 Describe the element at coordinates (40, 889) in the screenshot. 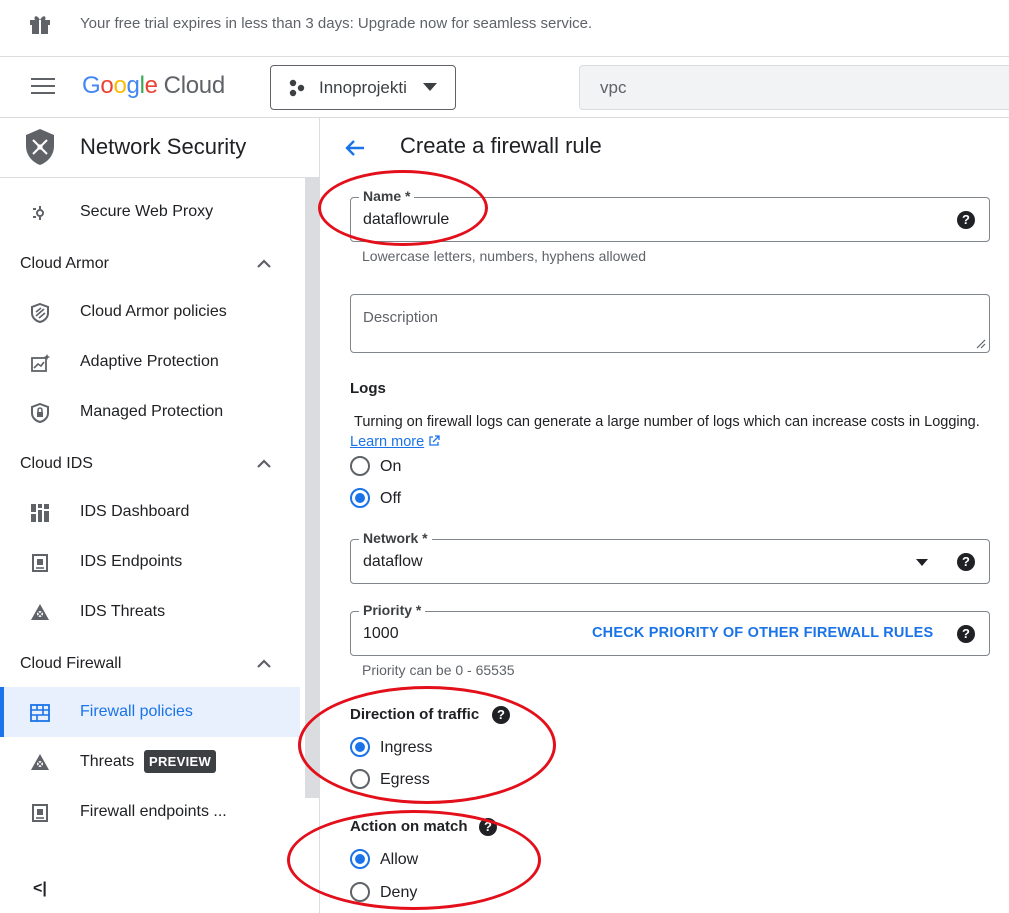

I see `collapse-sidebar-button: <|` at that location.